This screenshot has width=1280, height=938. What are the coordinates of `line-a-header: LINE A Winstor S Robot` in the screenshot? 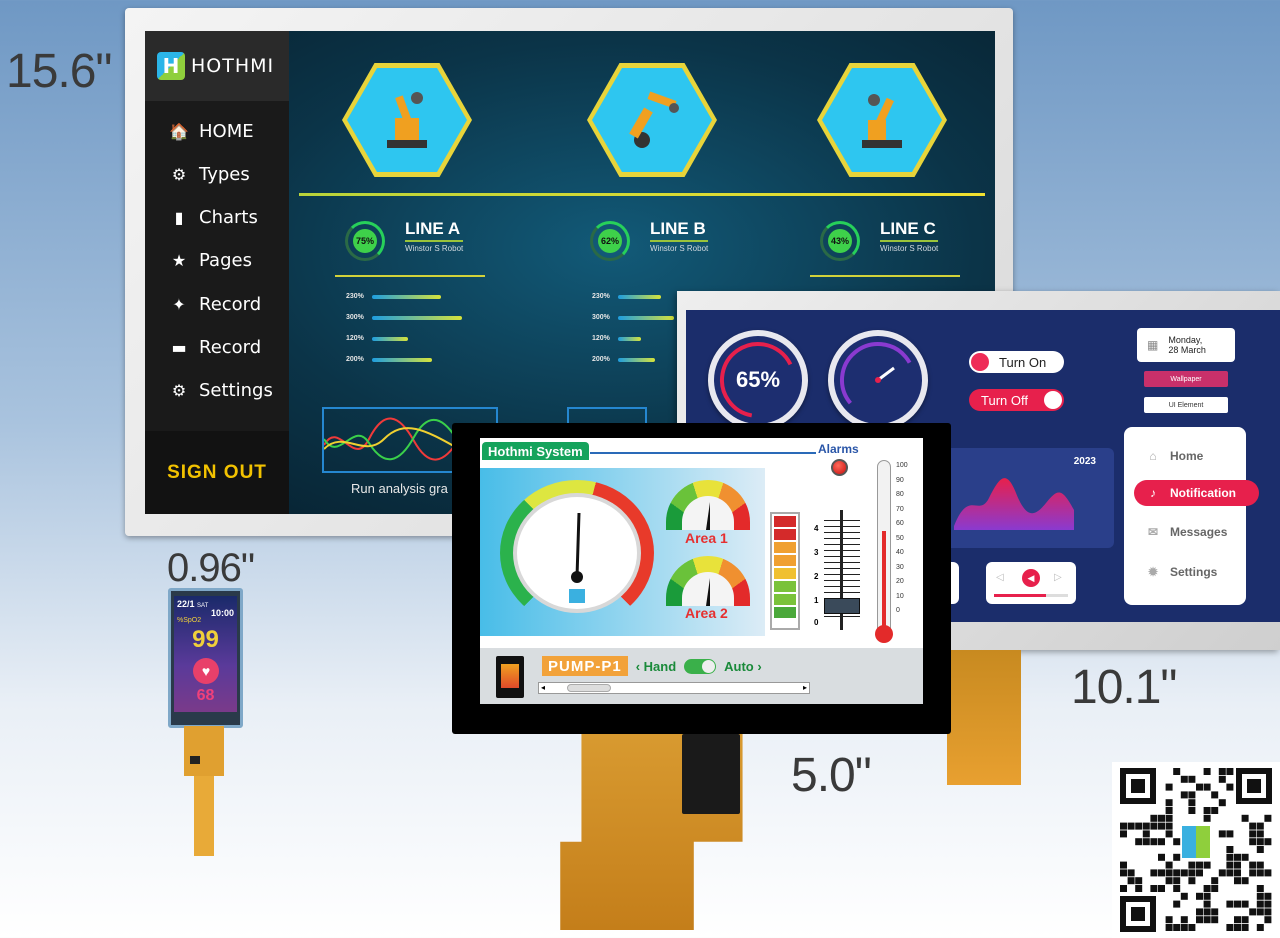 It's located at (434, 236).